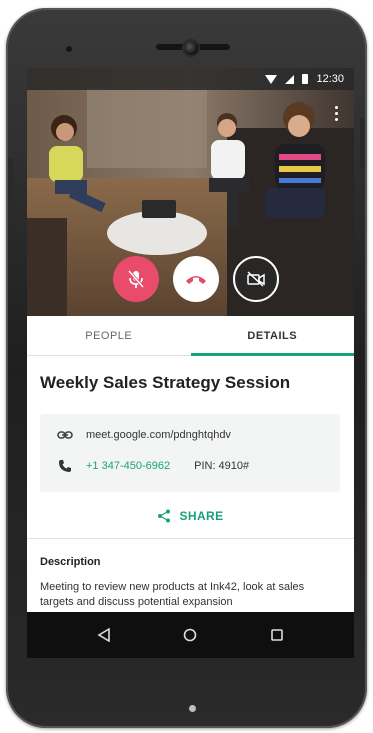 This screenshot has height=733, width=373. What do you see at coordinates (128, 466) in the screenshot?
I see `dial-in-number: +1 347-450-6962` at bounding box center [128, 466].